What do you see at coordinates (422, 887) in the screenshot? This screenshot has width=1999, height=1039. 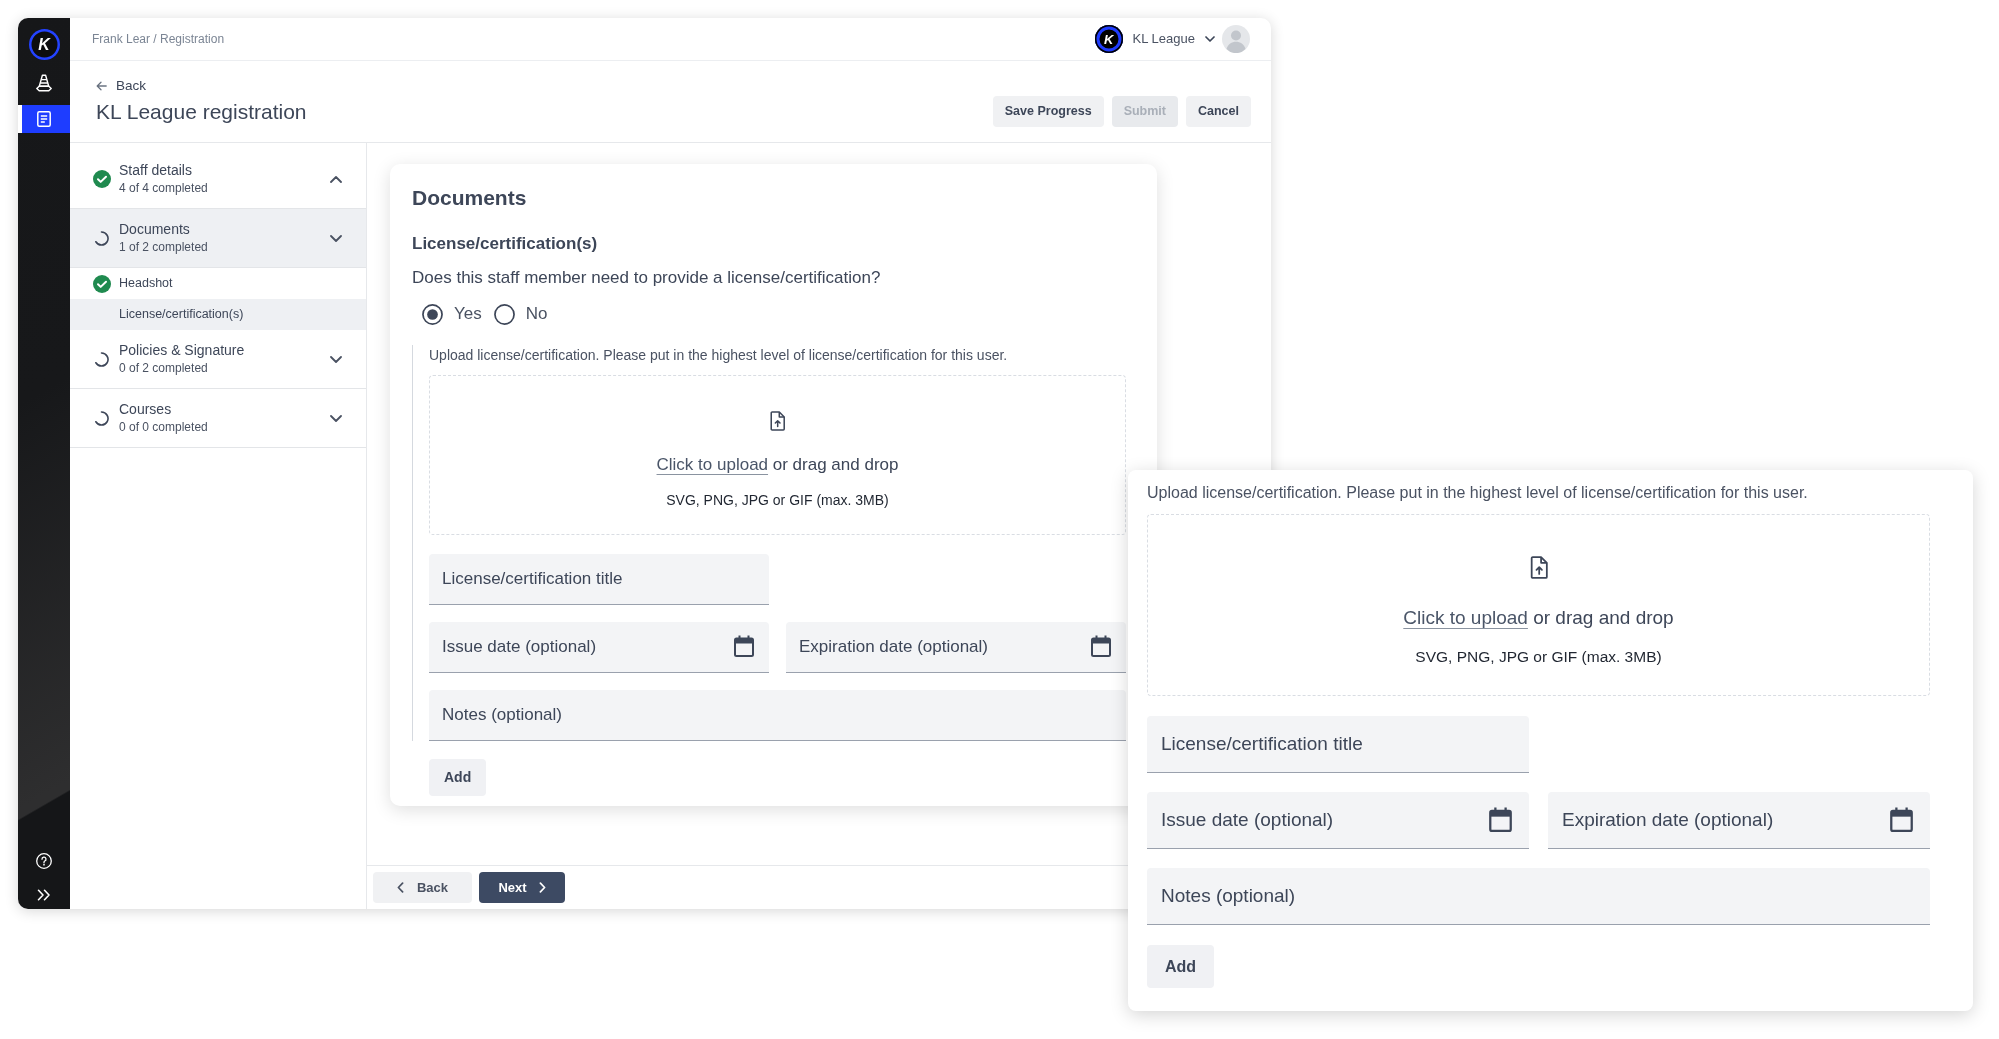 I see `back-button: Back` at bounding box center [422, 887].